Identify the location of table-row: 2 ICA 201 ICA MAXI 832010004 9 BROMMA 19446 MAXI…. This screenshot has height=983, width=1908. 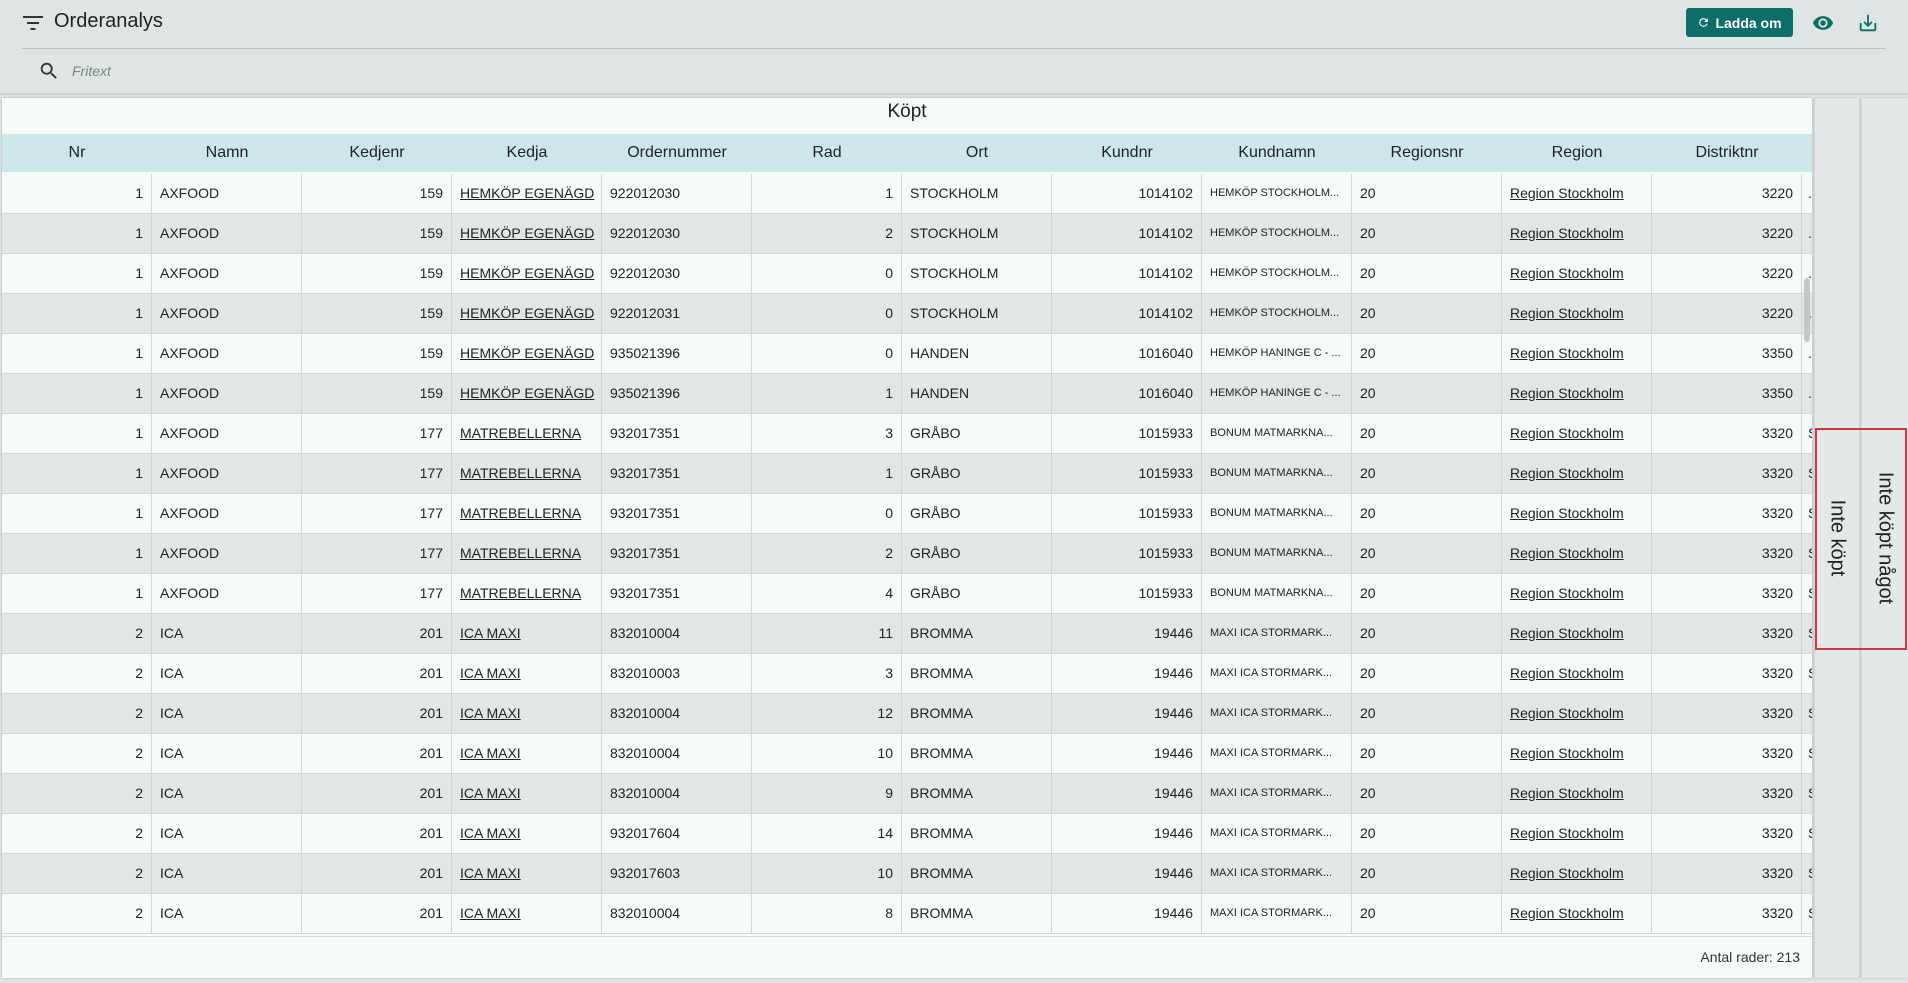
(907, 794).